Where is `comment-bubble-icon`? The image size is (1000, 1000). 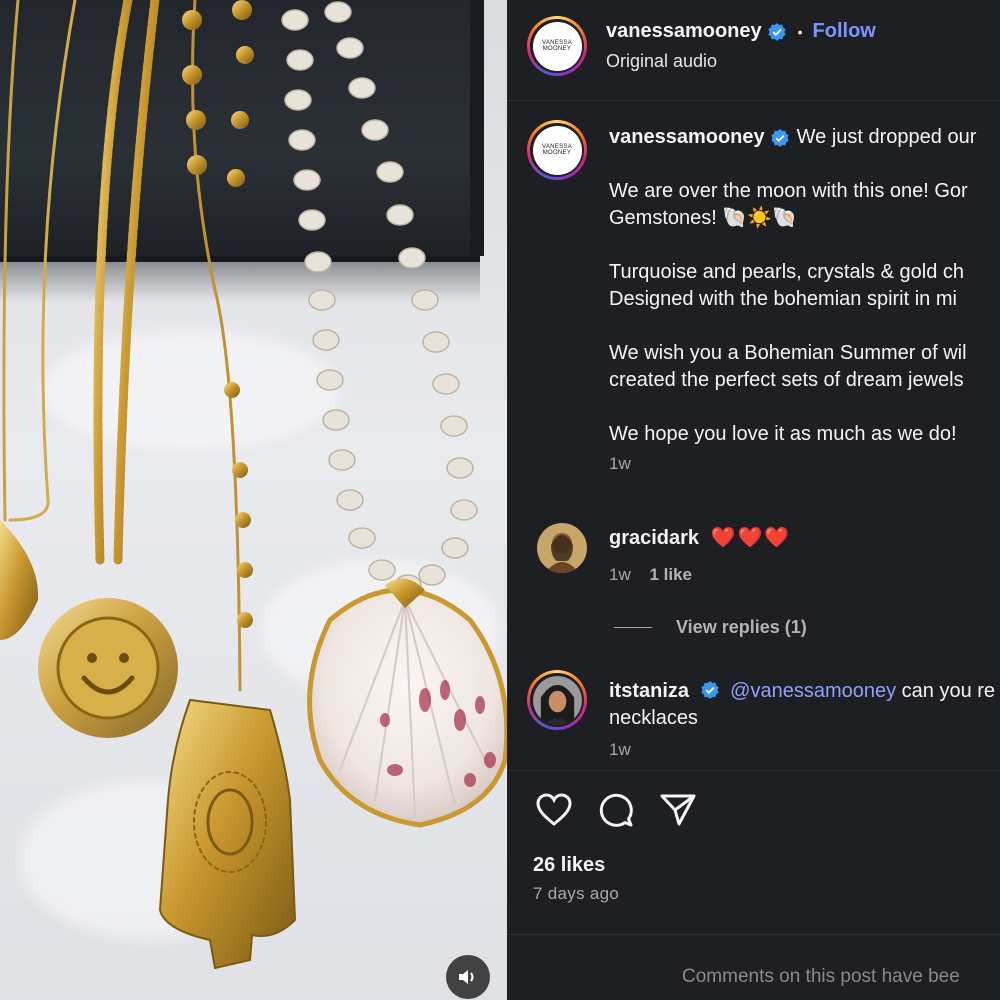 comment-bubble-icon is located at coordinates (616, 810).